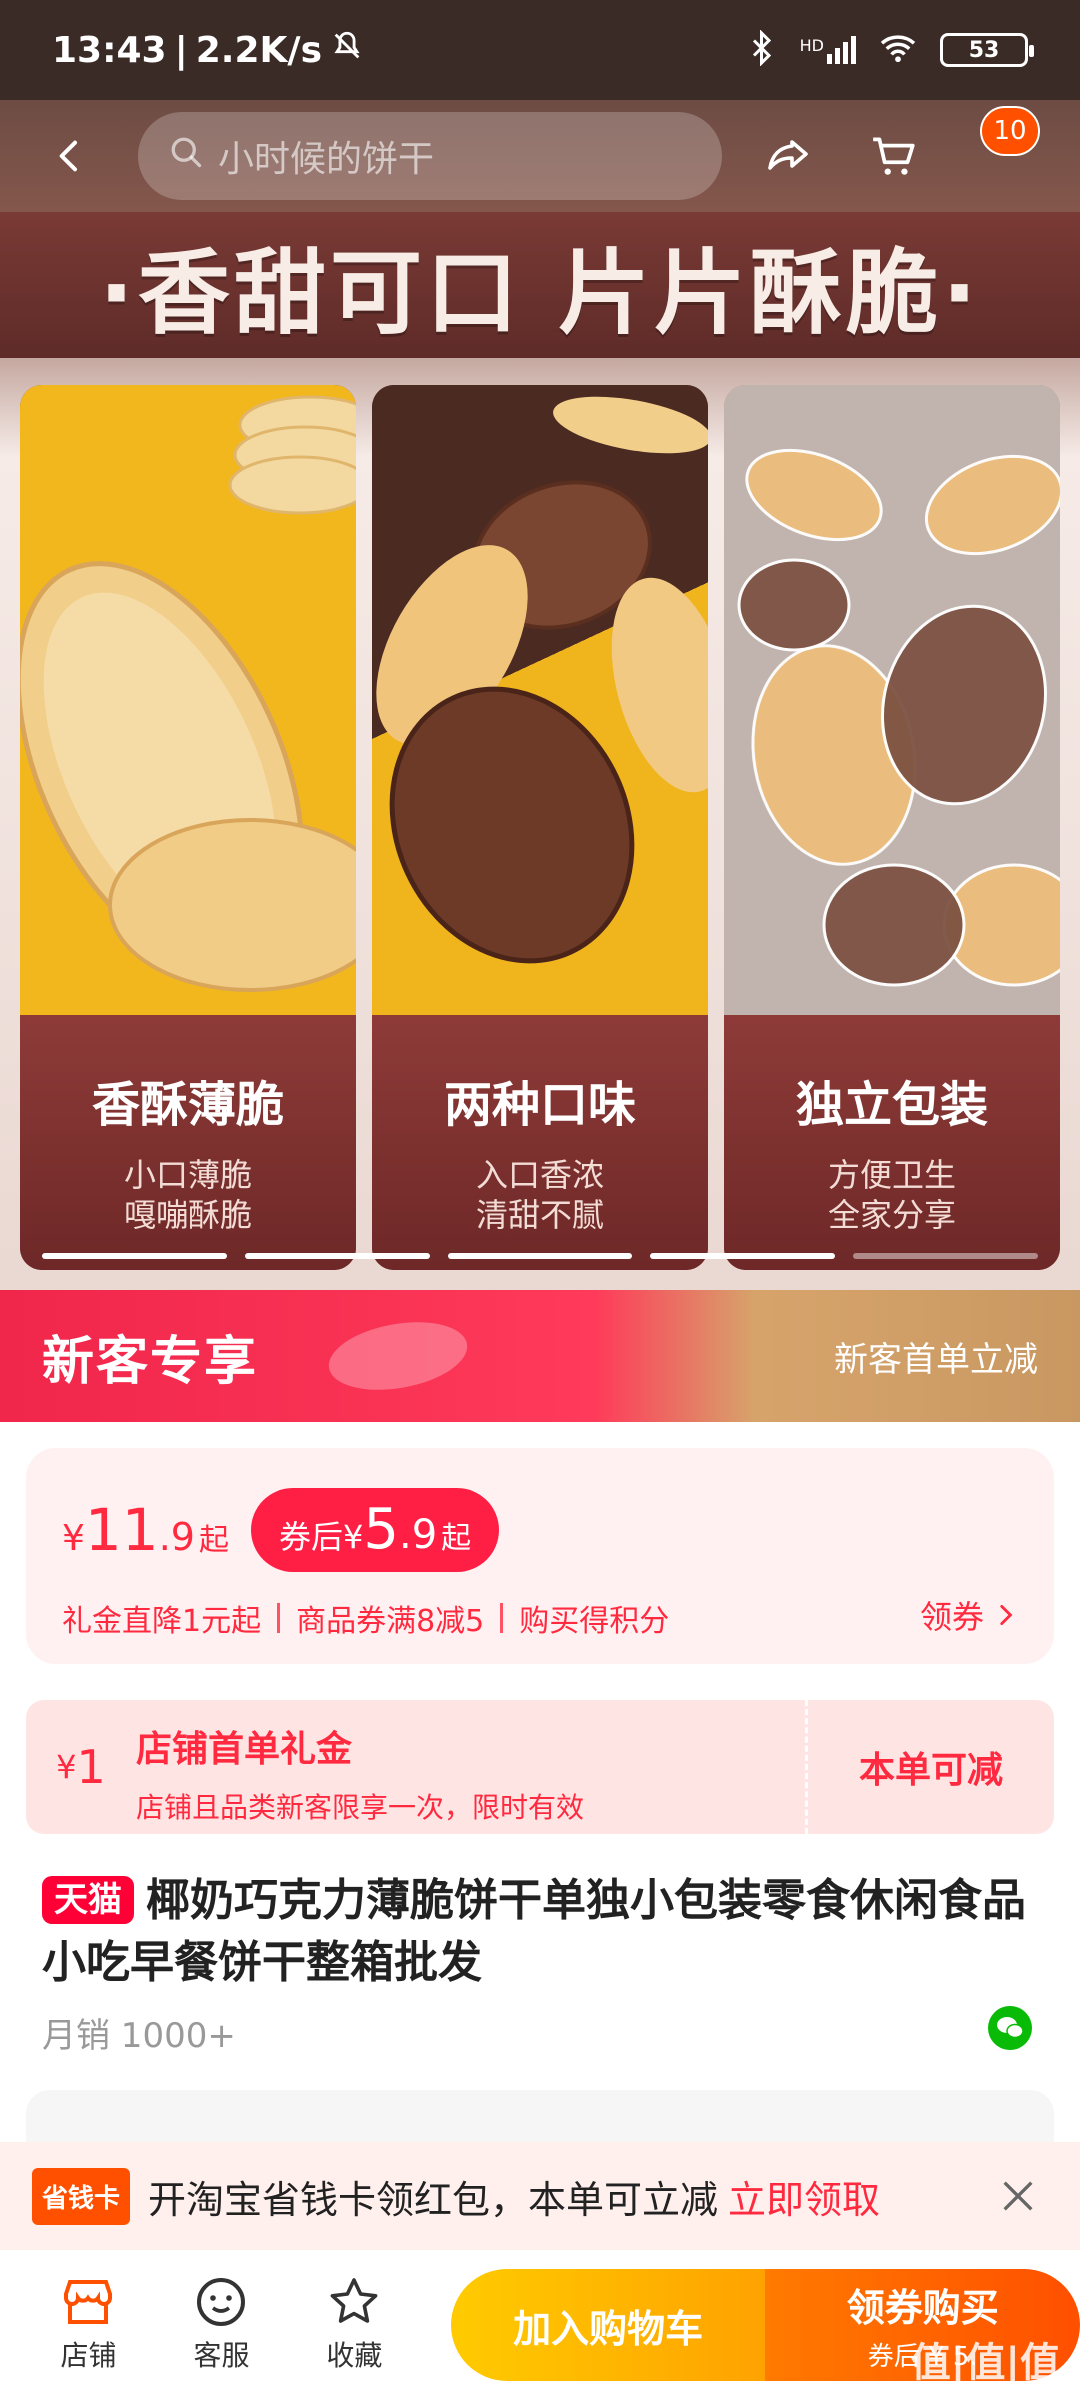 The width and height of the screenshot is (1080, 2400). I want to click on card-title: 两种口味, so click(539, 1105).